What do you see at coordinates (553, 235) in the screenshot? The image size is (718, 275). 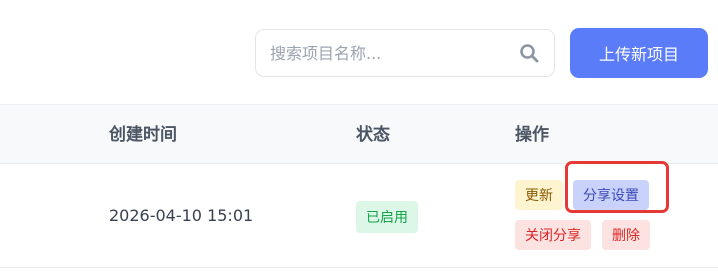 I see `close-share-button: 关闭分享` at bounding box center [553, 235].